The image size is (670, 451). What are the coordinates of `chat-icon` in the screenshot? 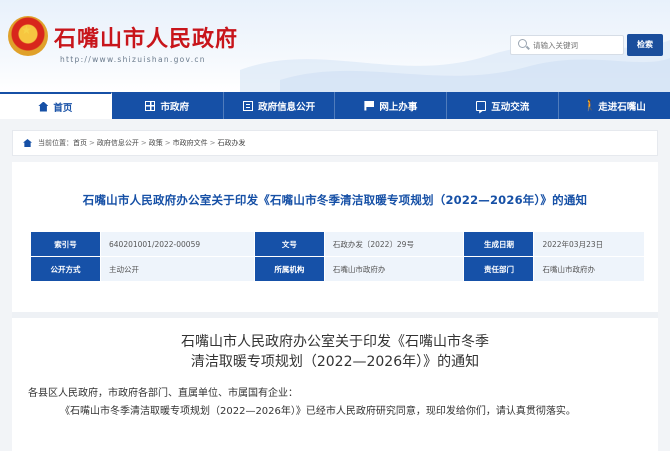 It's located at (481, 105).